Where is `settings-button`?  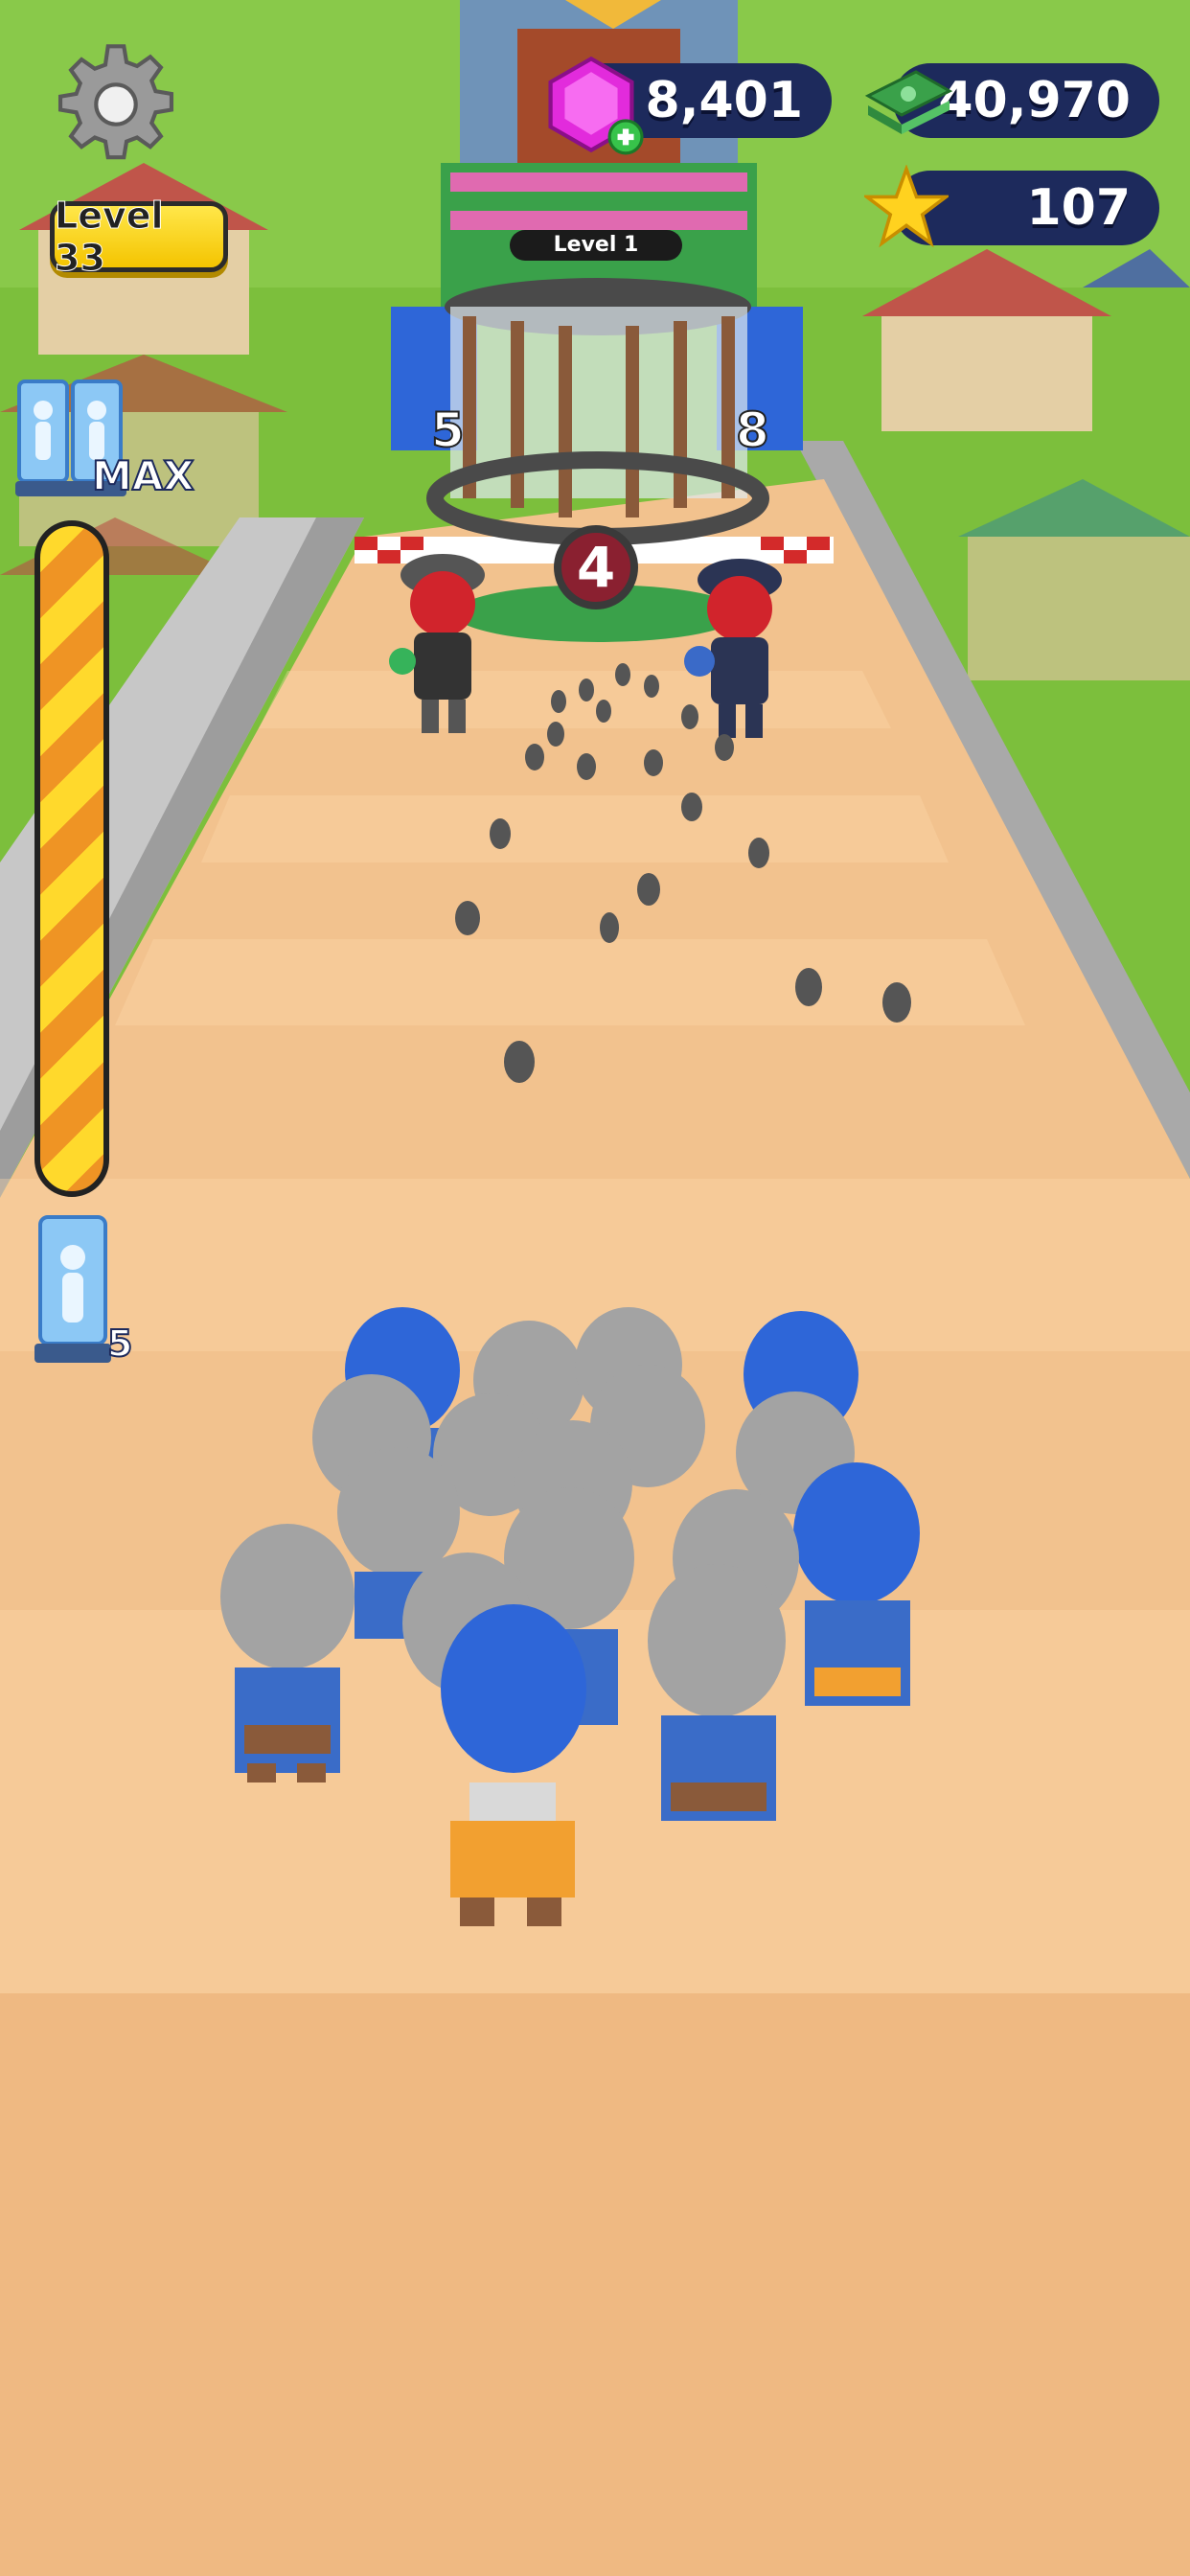 settings-button is located at coordinates (116, 104).